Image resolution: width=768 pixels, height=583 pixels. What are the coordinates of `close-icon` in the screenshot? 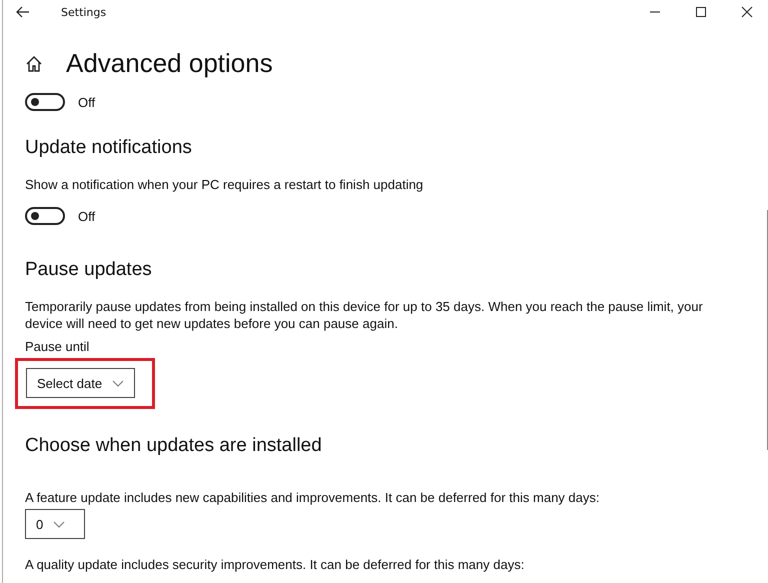 It's located at (747, 12).